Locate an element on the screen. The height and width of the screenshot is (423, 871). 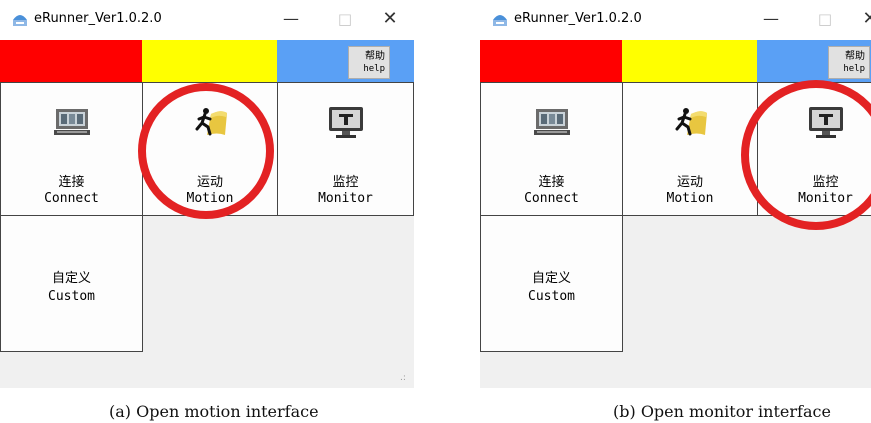
running-man-icon is located at coordinates (691, 122).